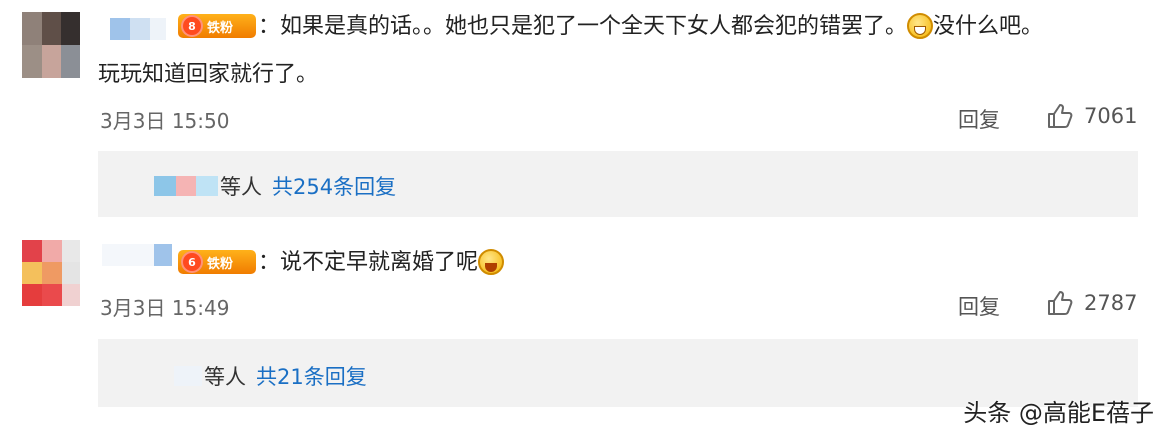 The width and height of the screenshot is (1168, 432). What do you see at coordinates (988, 26) in the screenshot?
I see `comment-text-part: 没什么吧。` at bounding box center [988, 26].